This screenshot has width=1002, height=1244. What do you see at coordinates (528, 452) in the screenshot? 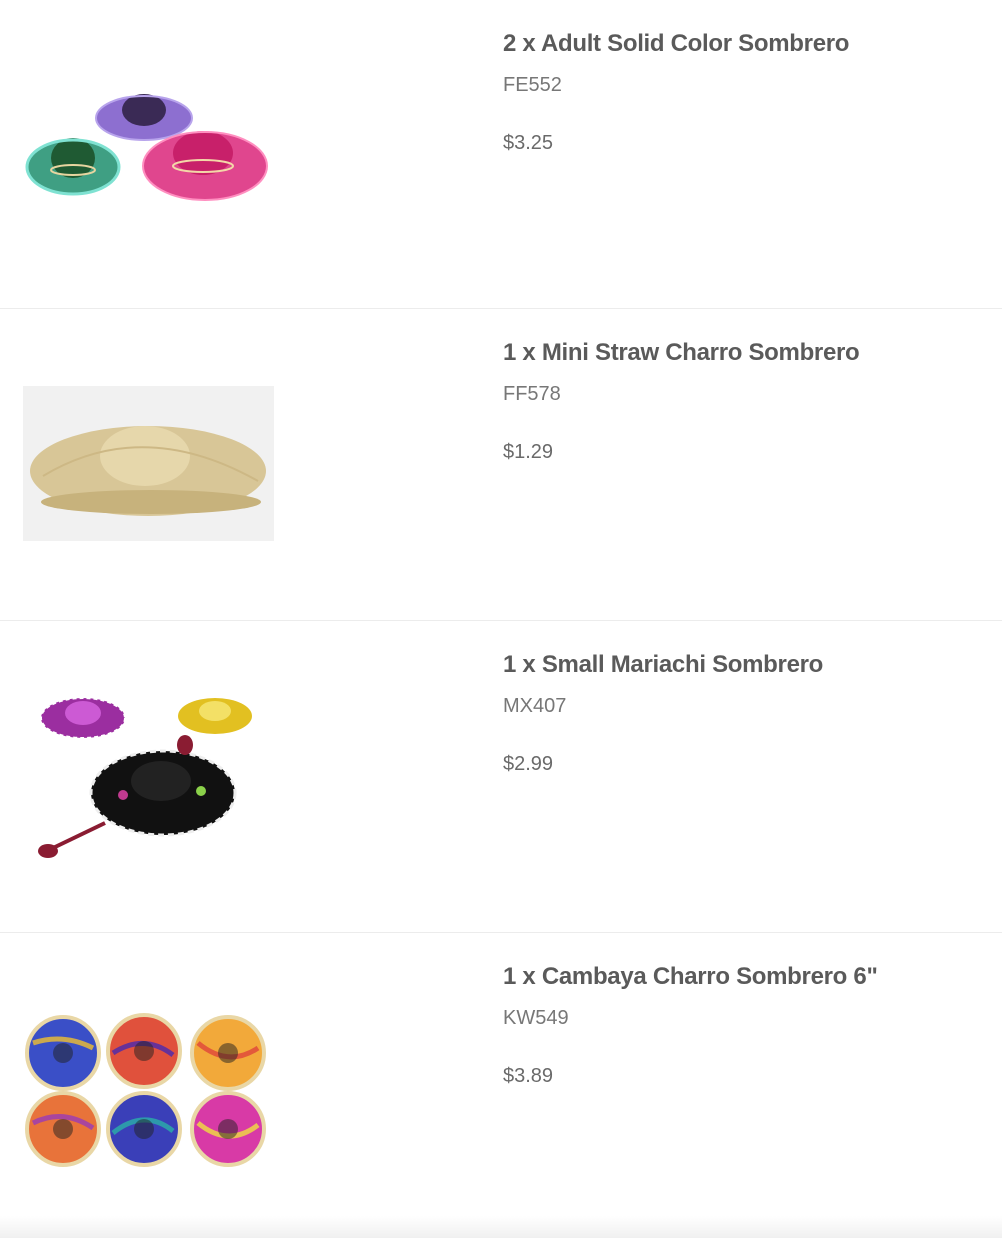
I see `item-price: $1.29` at bounding box center [528, 452].